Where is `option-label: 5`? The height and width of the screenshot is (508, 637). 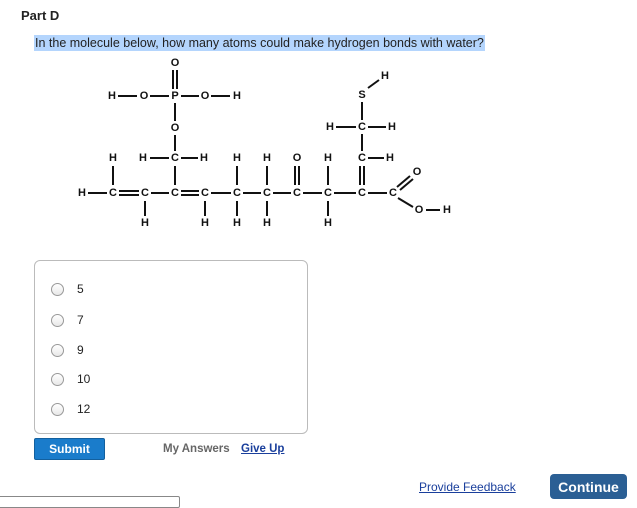 option-label: 5 is located at coordinates (80, 289).